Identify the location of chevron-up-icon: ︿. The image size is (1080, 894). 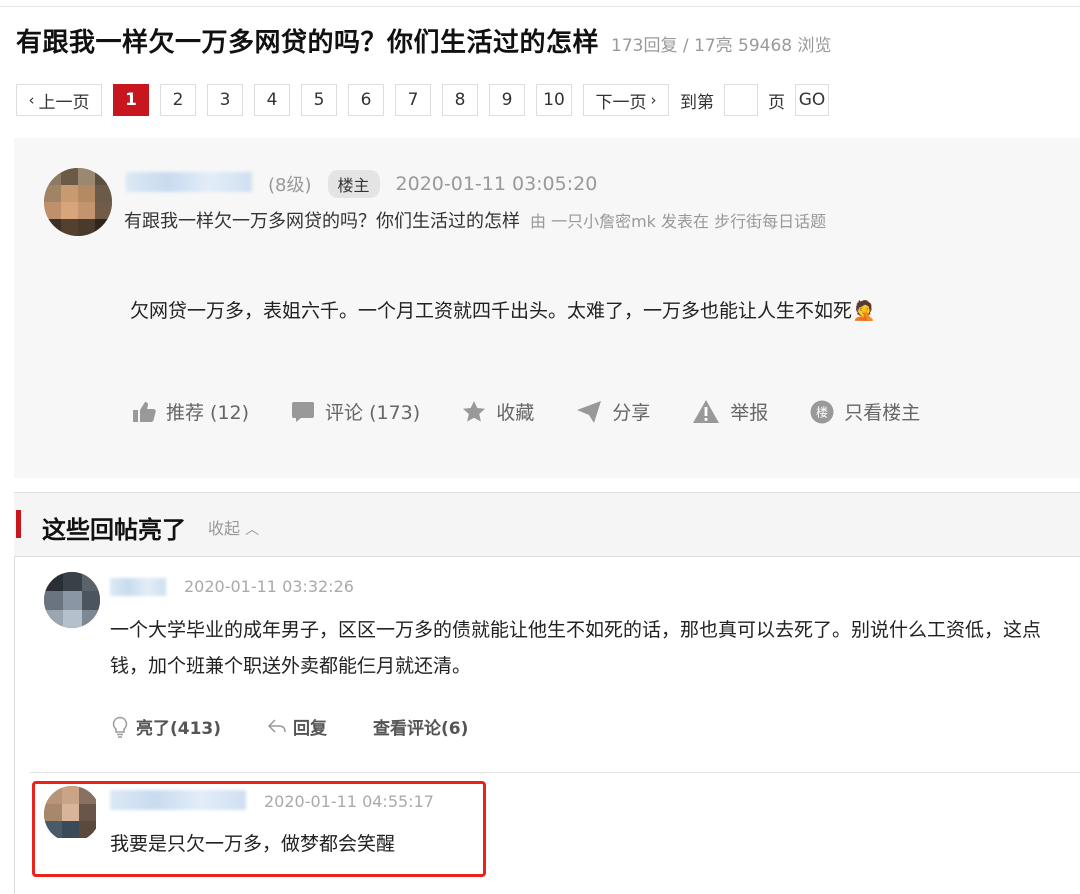
(252, 530).